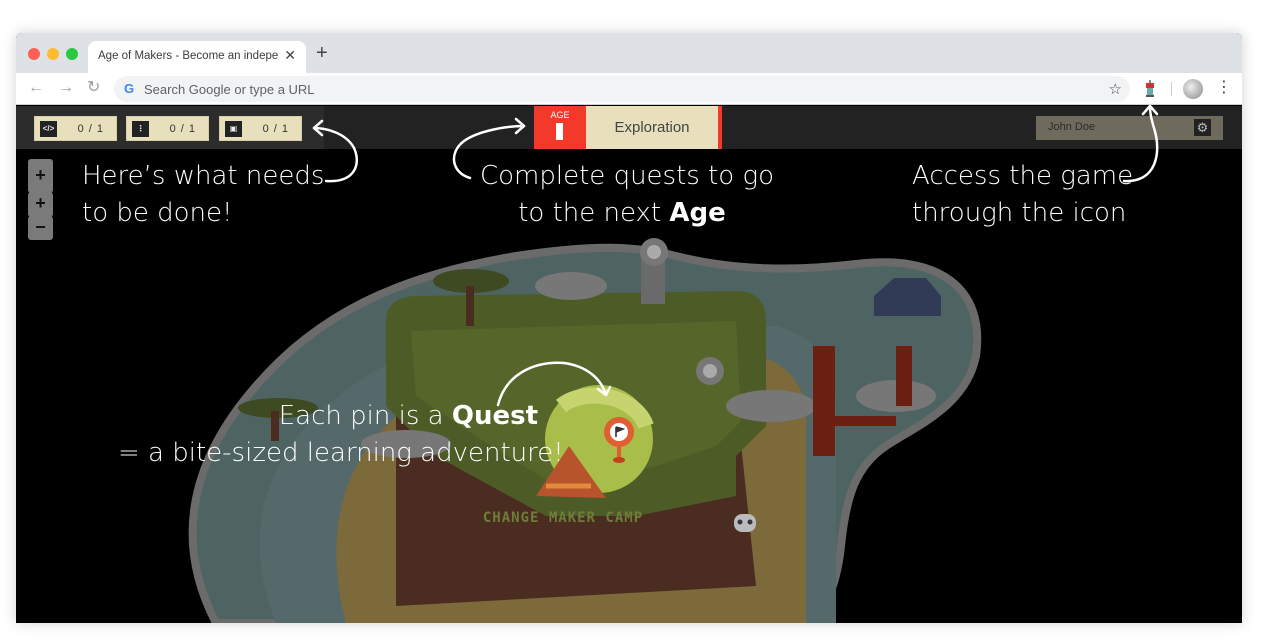  Describe the element at coordinates (157, 213) in the screenshot. I see `tasks-annotation-line2: to be done!` at that location.